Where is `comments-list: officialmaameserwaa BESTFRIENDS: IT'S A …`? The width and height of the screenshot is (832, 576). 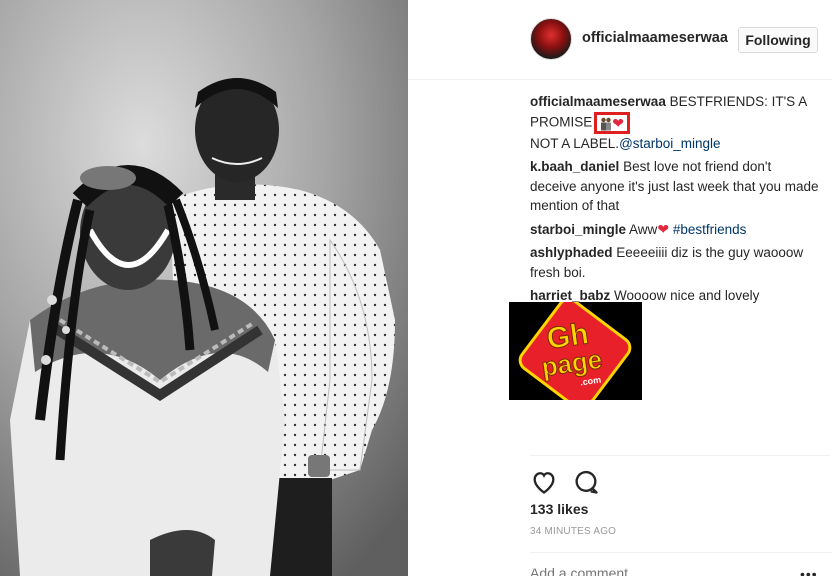
comments-list: officialmaameserwaa BESTFRIENDS: IT'S A … is located at coordinates (675, 201).